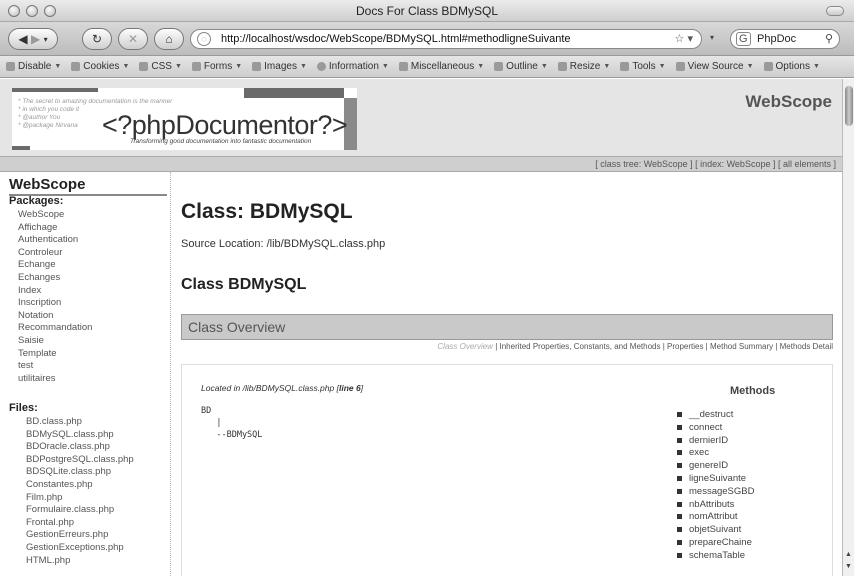  What do you see at coordinates (715, 428) in the screenshot?
I see `method-link: connect` at bounding box center [715, 428].